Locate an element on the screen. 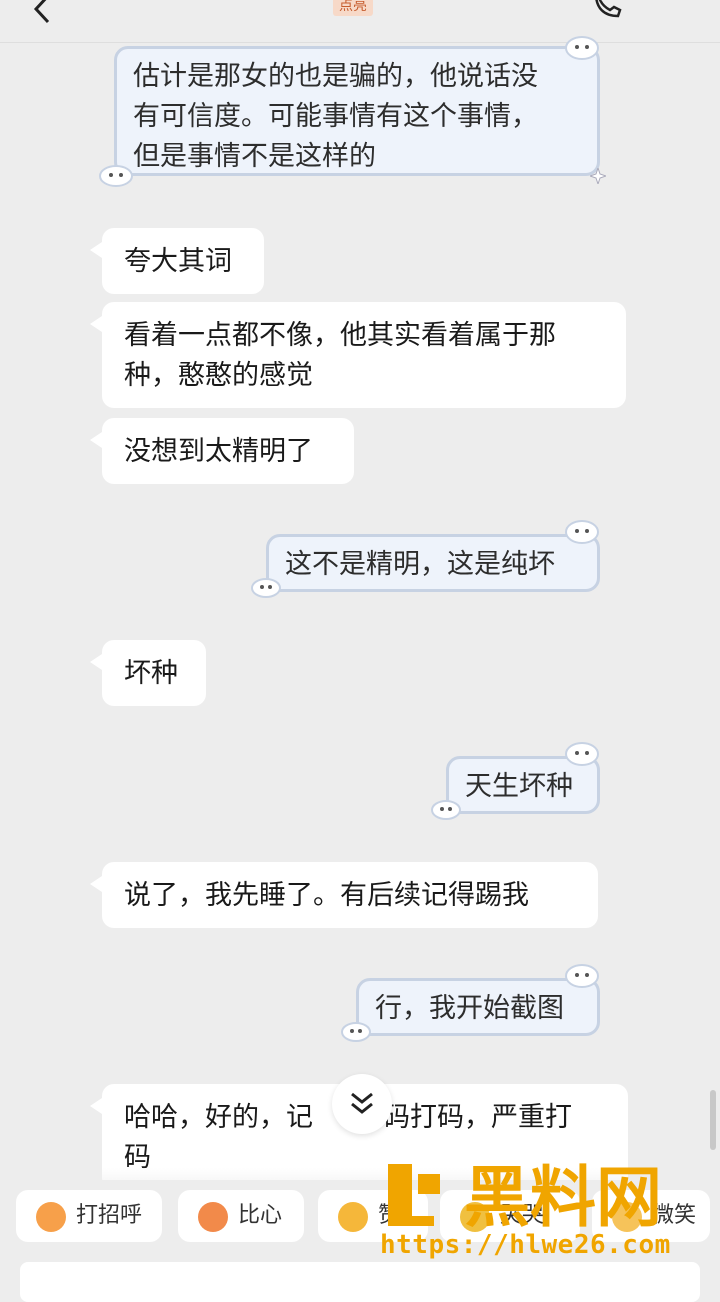 The image size is (720, 1302). message-line: 说了，我先睡了。有后续记得踢我 is located at coordinates (326, 895).